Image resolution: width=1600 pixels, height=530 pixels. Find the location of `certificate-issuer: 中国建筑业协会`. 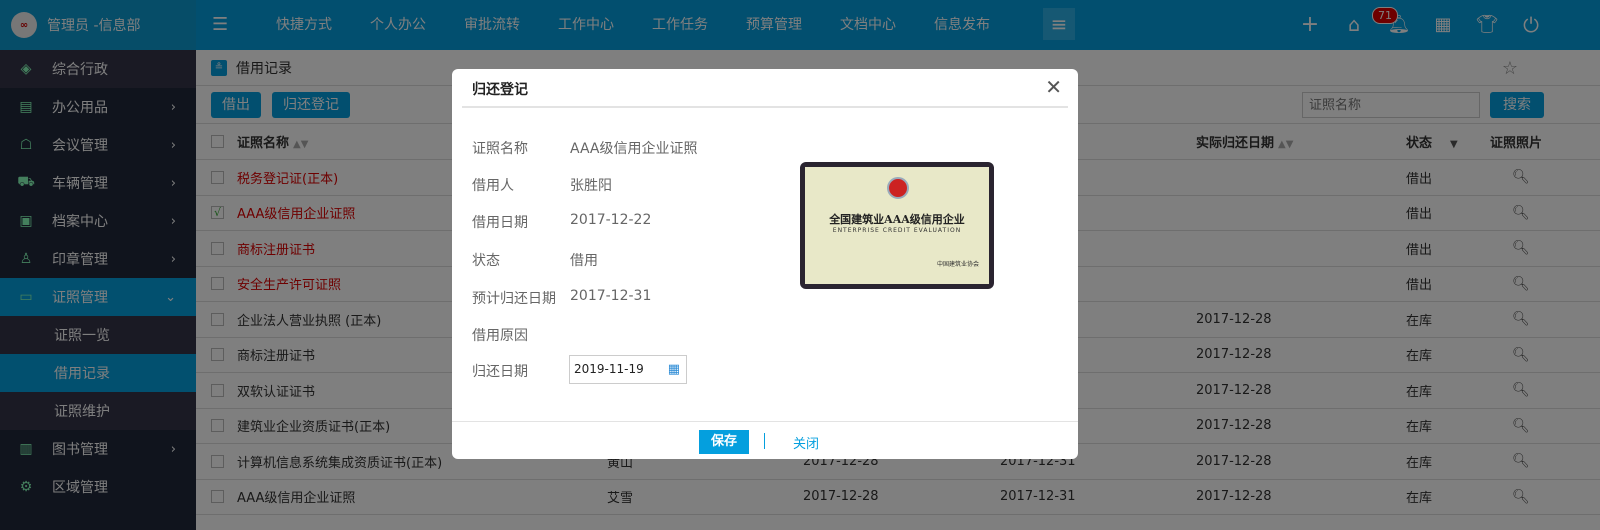

certificate-issuer: 中国建筑业协会 is located at coordinates (957, 264).